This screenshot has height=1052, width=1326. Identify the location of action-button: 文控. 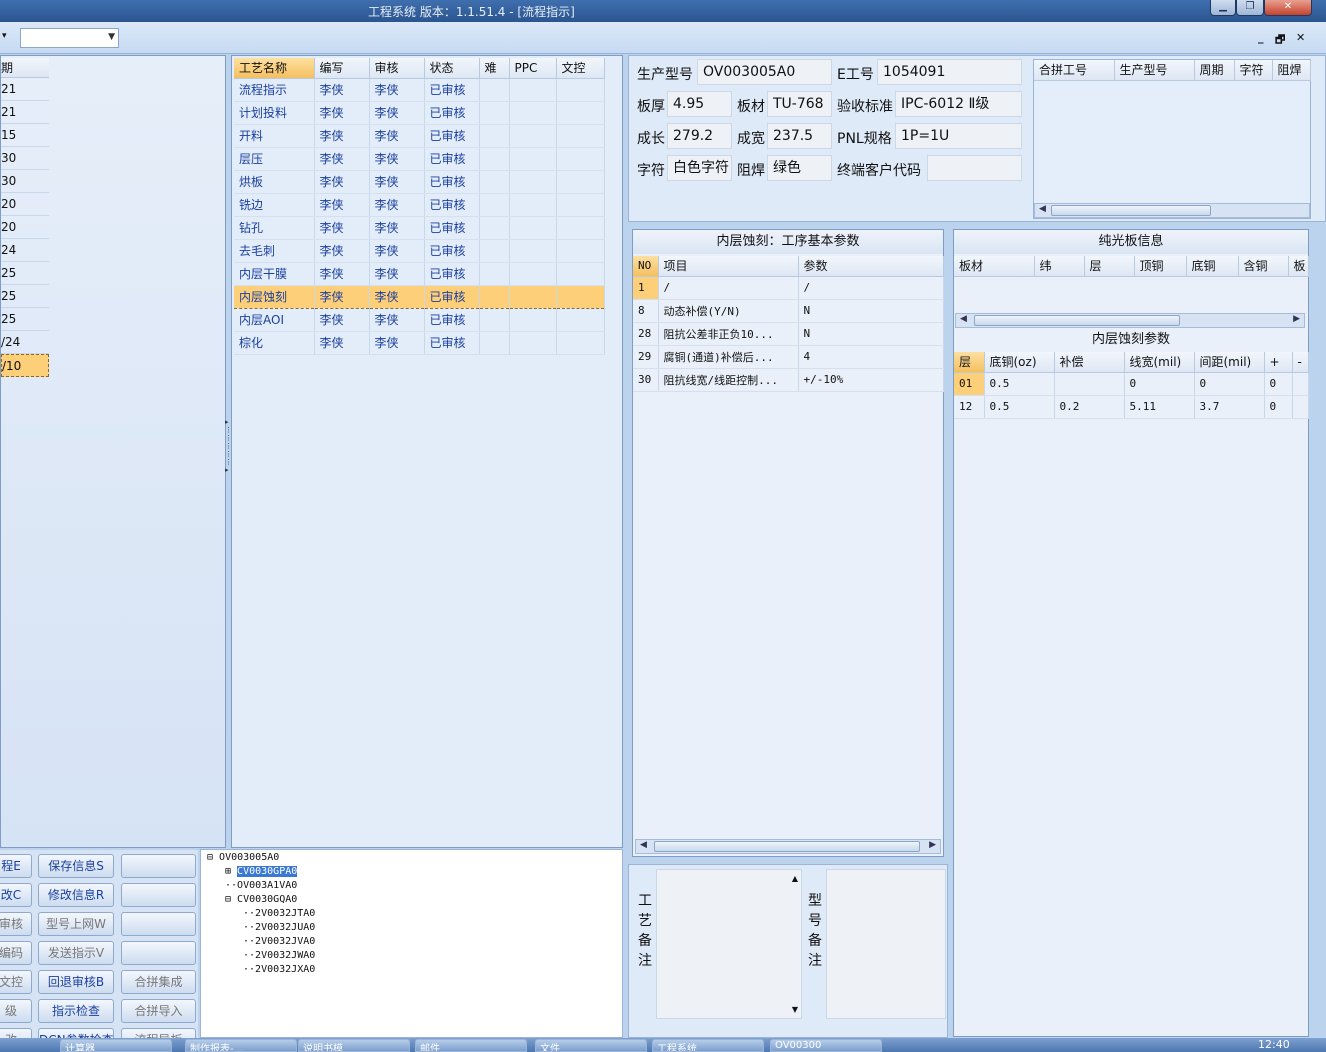
(16, 982).